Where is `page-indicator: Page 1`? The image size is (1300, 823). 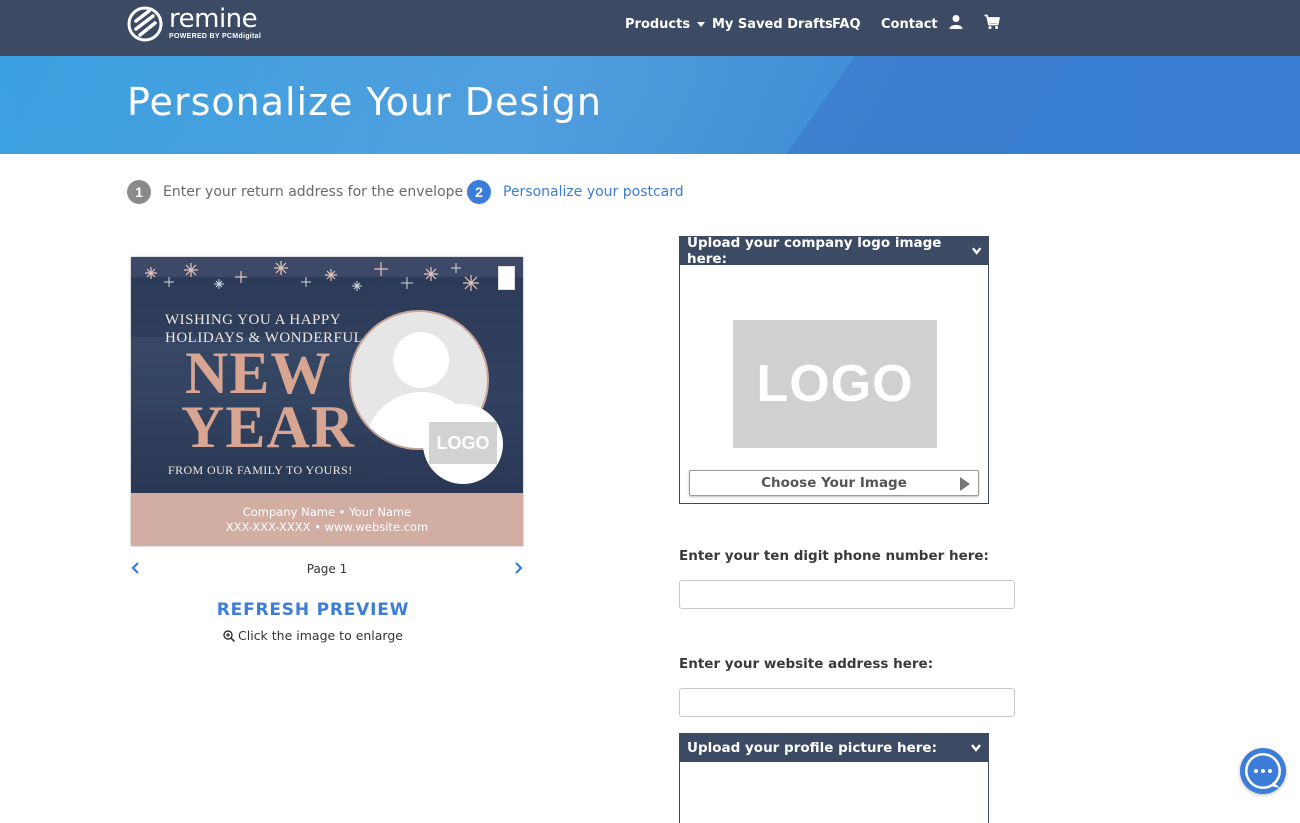 page-indicator: Page 1 is located at coordinates (327, 569).